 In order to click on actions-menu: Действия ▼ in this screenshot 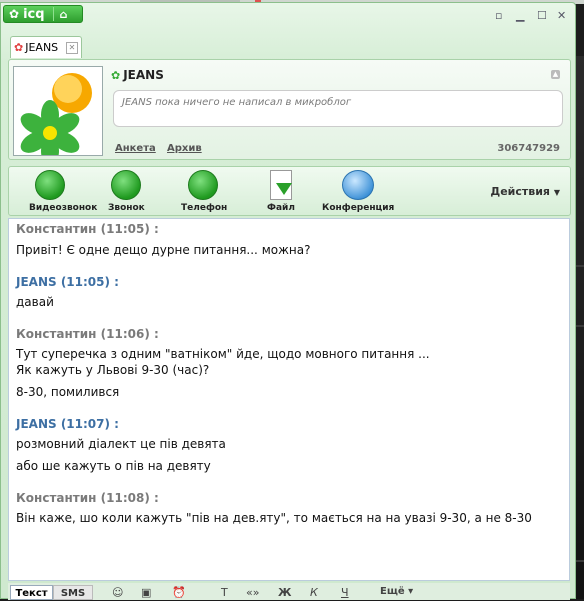, I will do `click(525, 191)`.